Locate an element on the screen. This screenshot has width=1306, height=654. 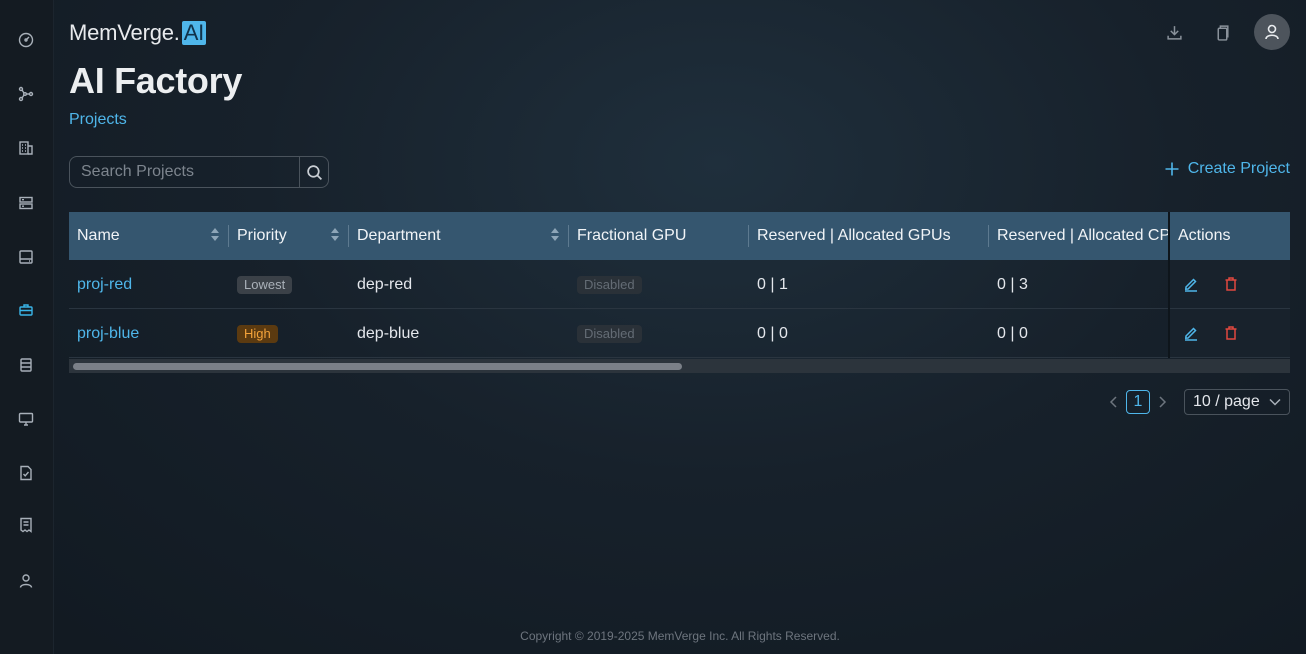
project-link: proj-red is located at coordinates (104, 285).